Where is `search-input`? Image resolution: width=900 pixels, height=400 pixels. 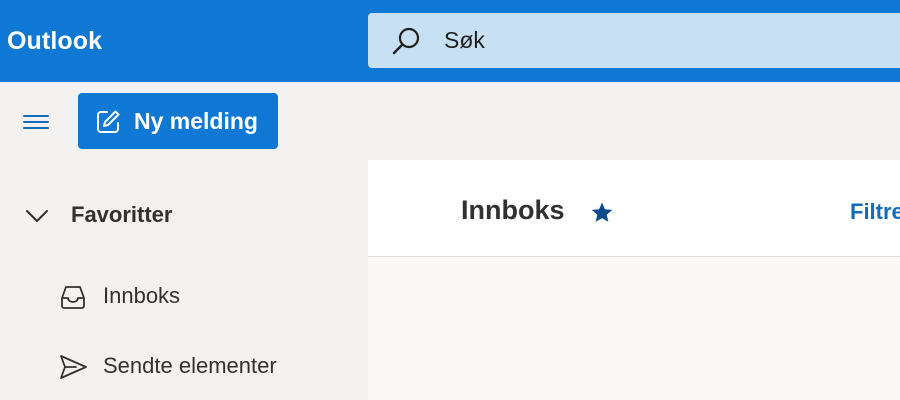 search-input is located at coordinates (664, 40).